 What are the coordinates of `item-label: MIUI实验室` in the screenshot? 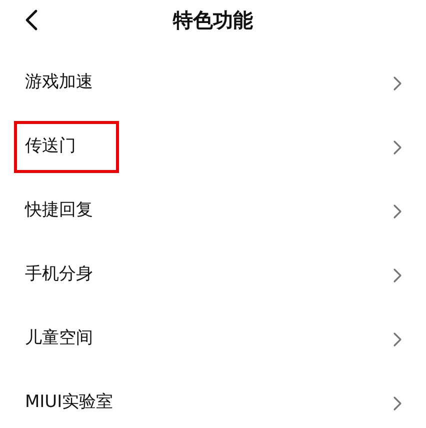 It's located at (69, 402).